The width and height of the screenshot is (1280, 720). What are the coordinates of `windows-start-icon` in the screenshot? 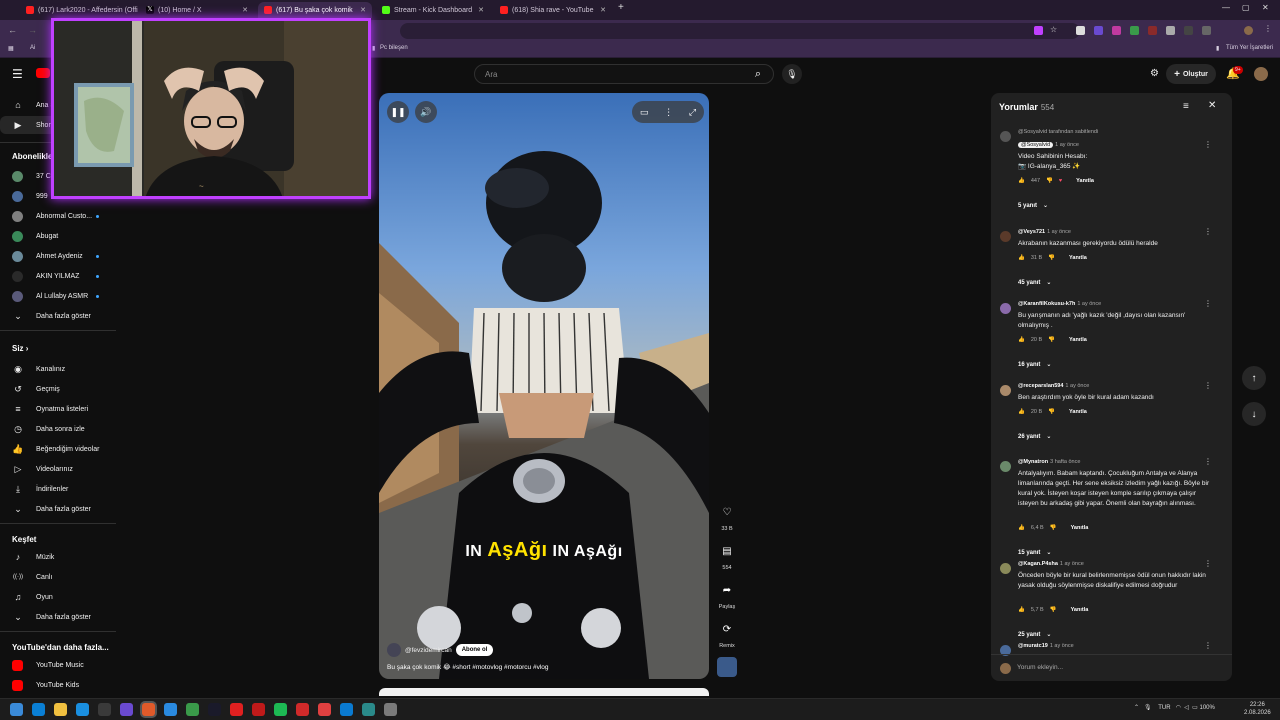 It's located at (16, 709).